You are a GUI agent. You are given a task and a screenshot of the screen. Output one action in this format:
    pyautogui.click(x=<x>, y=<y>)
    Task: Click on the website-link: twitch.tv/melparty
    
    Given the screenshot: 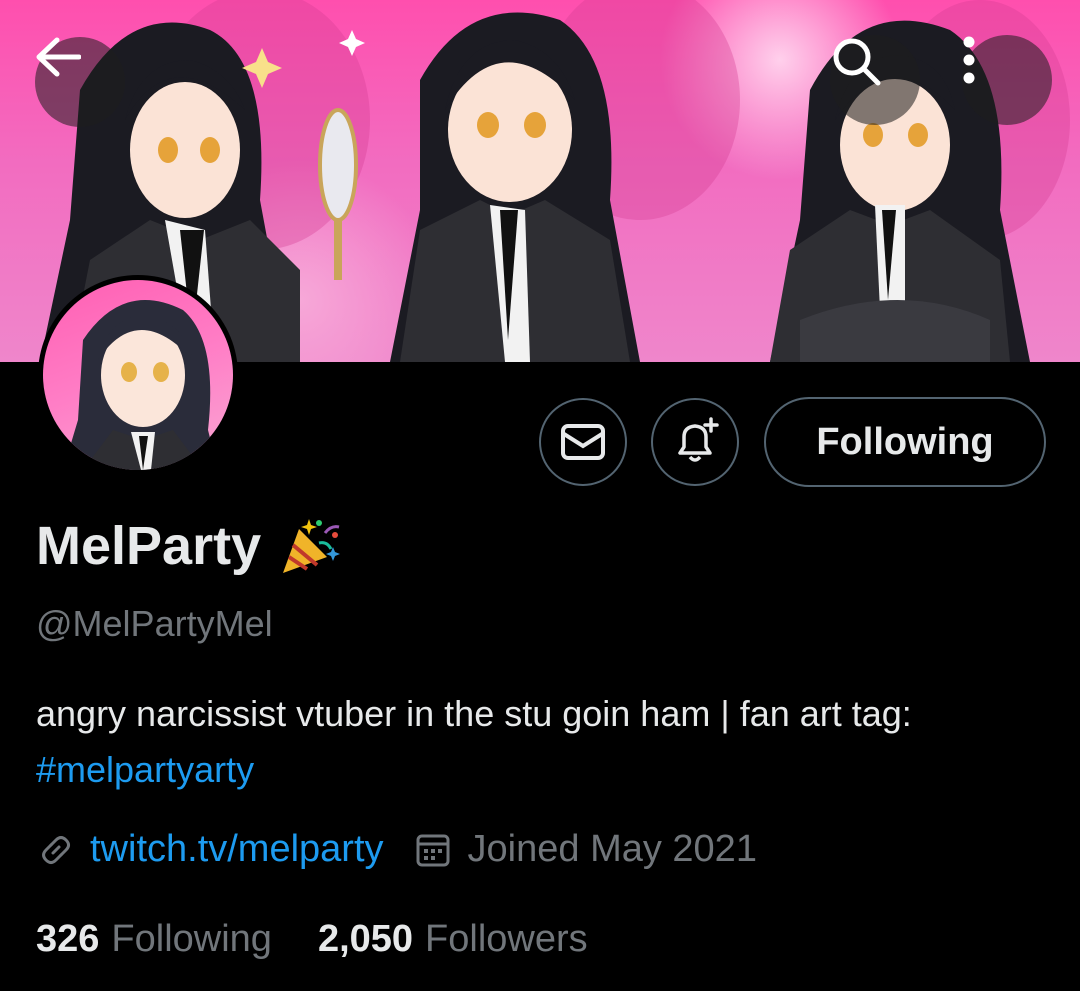 What is the action you would take?
    pyautogui.click(x=237, y=849)
    